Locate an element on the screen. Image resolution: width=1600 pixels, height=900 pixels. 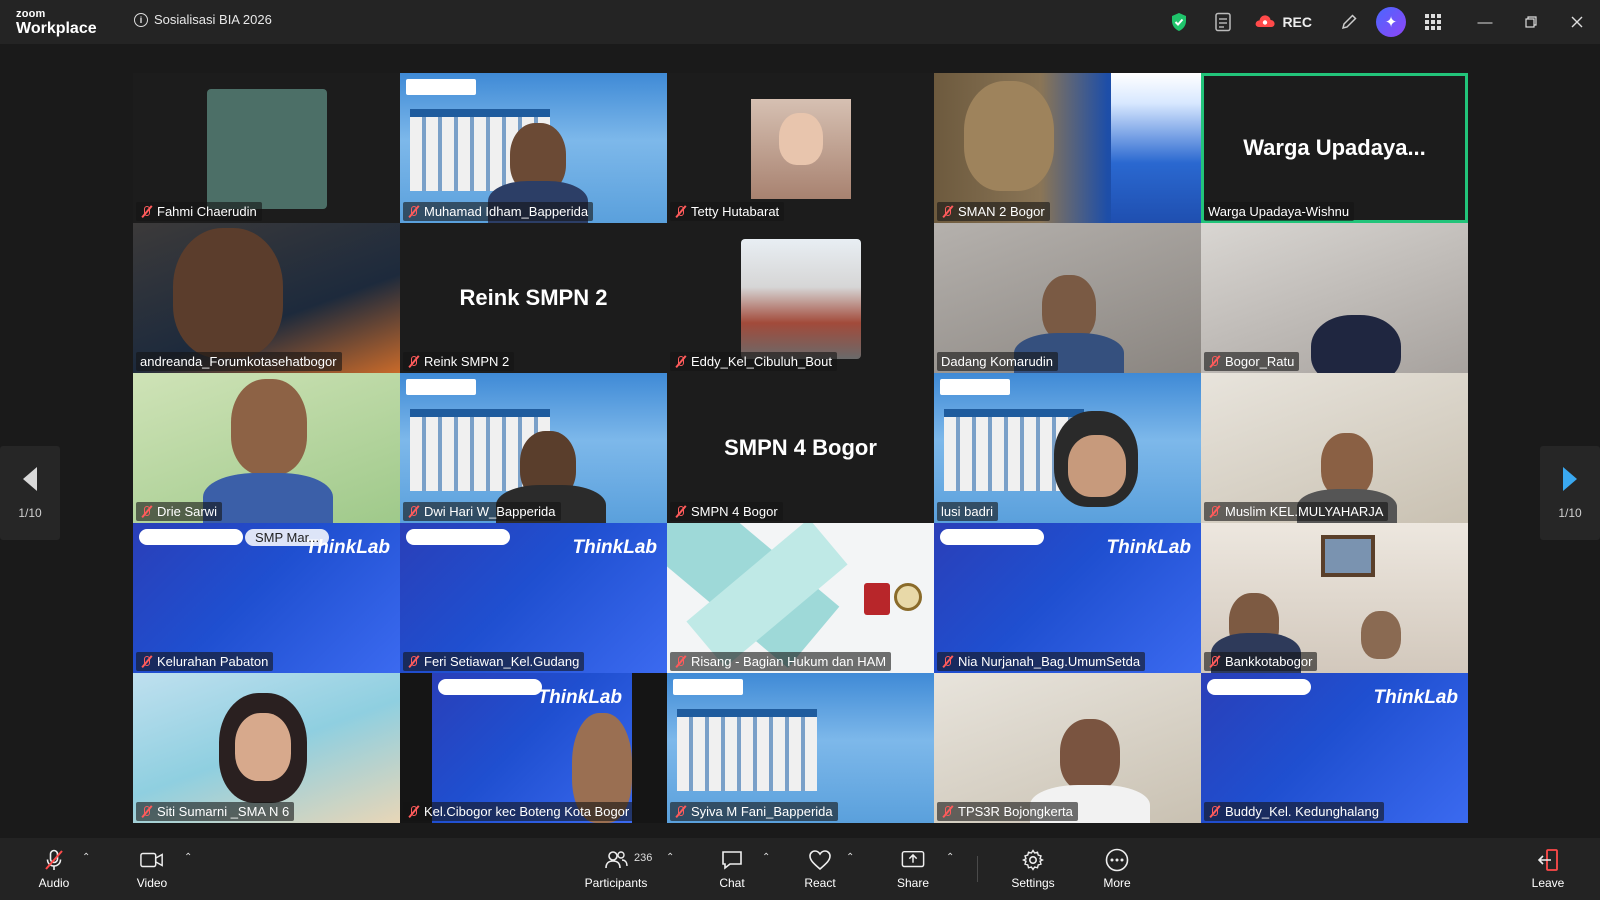
participant-tile: Bogor_Ratu is located at coordinates (1334, 298).